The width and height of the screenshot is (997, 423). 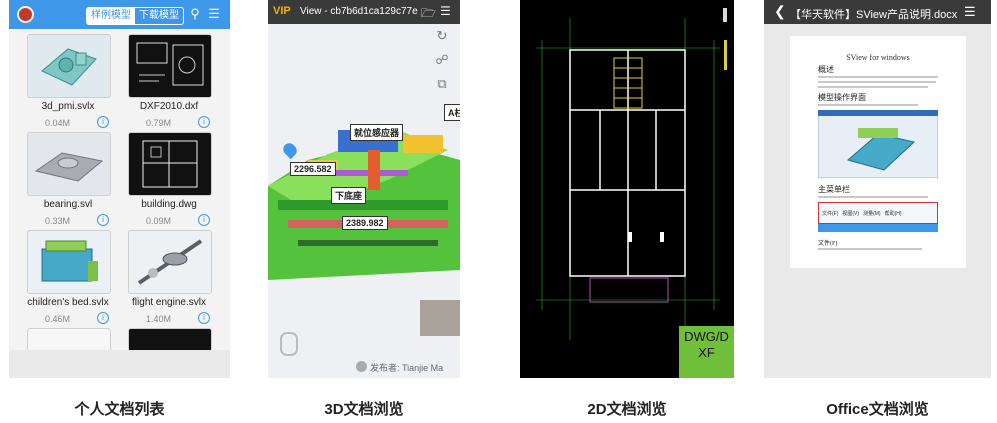 I want to click on document-title: View - cb7b6d1ca129c77ec78e2, so click(x=359, y=11).